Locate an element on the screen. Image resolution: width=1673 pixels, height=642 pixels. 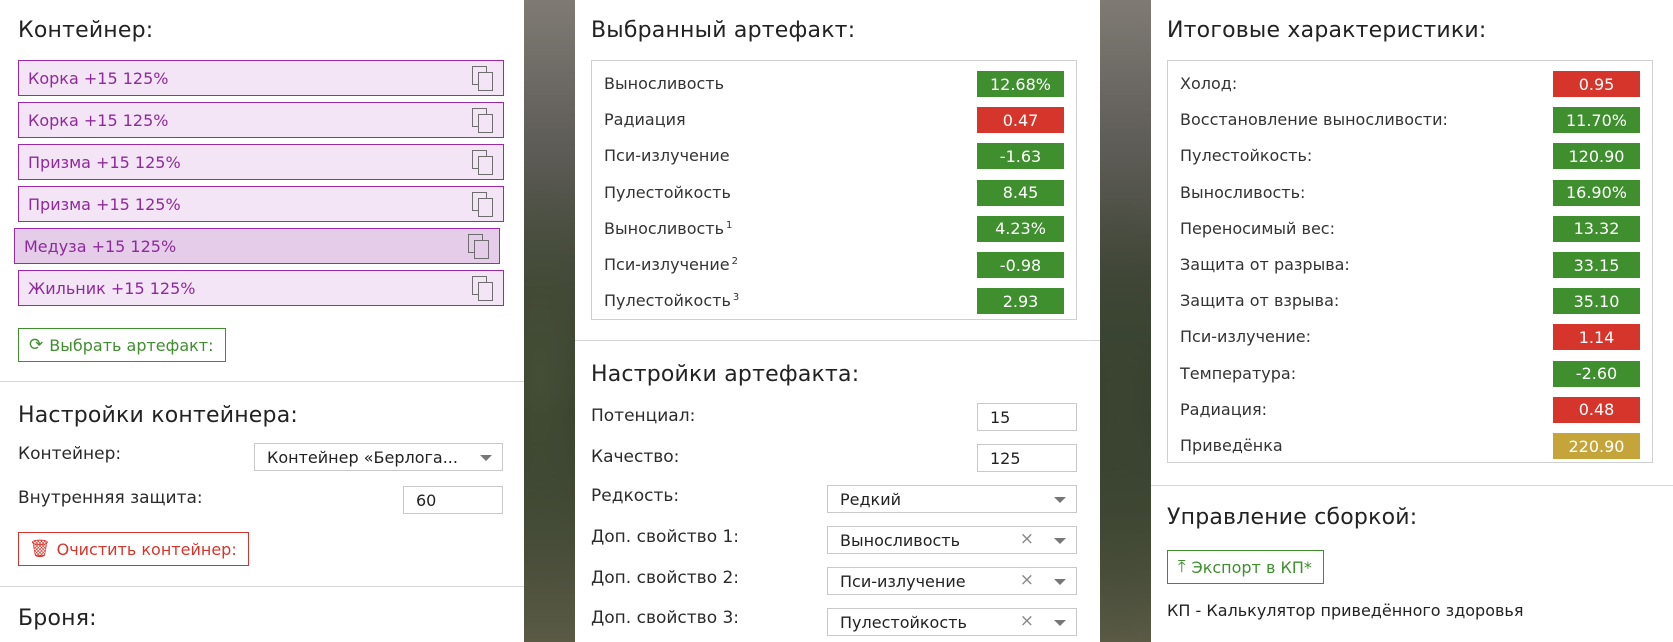
extra2-select-value: Пси-излучение is located at coordinates (903, 581).